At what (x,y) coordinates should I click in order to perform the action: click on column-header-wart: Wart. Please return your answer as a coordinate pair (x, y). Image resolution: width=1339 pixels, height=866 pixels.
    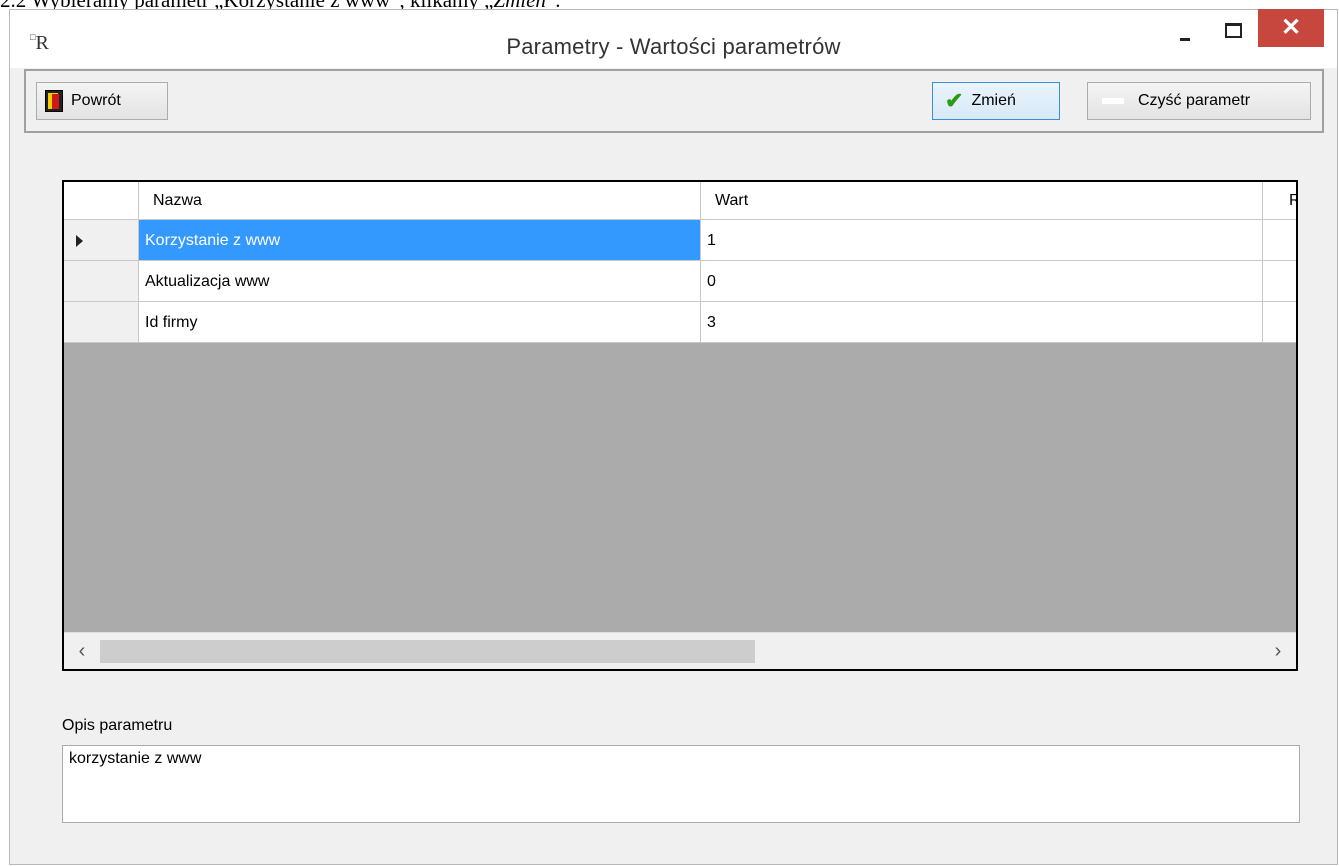
    Looking at the image, I should click on (982, 200).